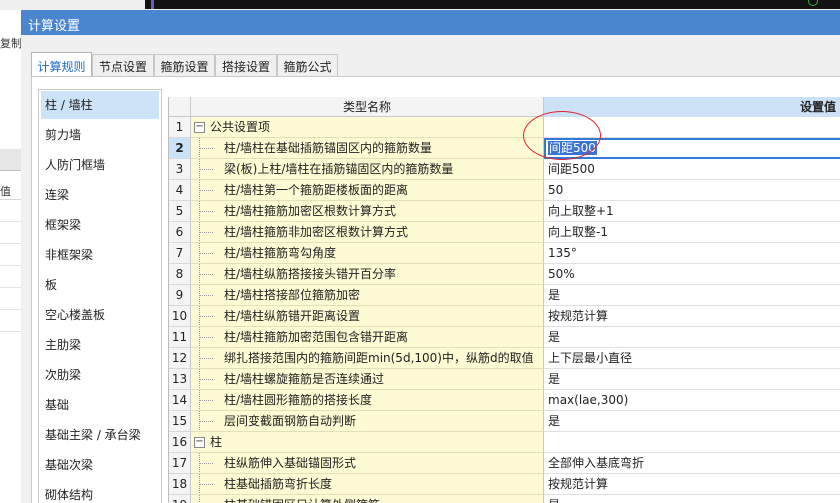 The width and height of the screenshot is (840, 503). Describe the element at coordinates (180, 274) in the screenshot. I see `row-number: 8` at that location.